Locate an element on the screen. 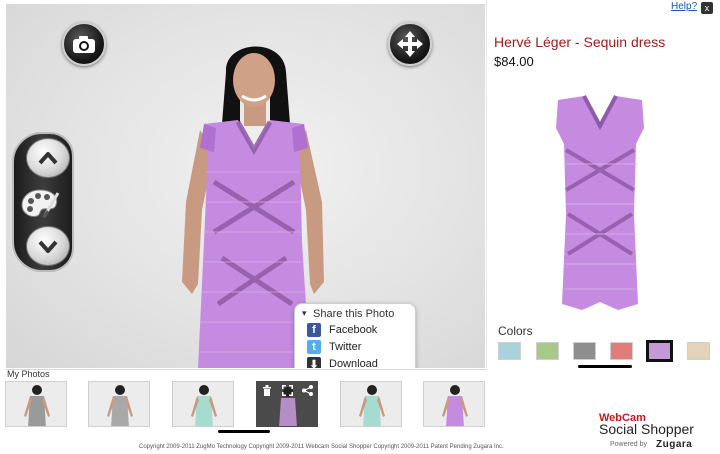 This screenshot has width=720, height=454. chevron-down-icon is located at coordinates (48, 246).